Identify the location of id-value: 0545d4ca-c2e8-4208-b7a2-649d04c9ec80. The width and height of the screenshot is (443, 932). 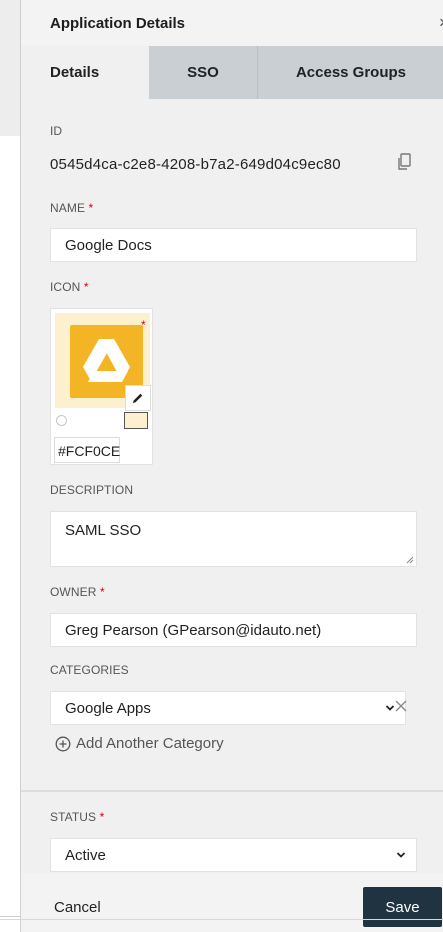
(195, 164).